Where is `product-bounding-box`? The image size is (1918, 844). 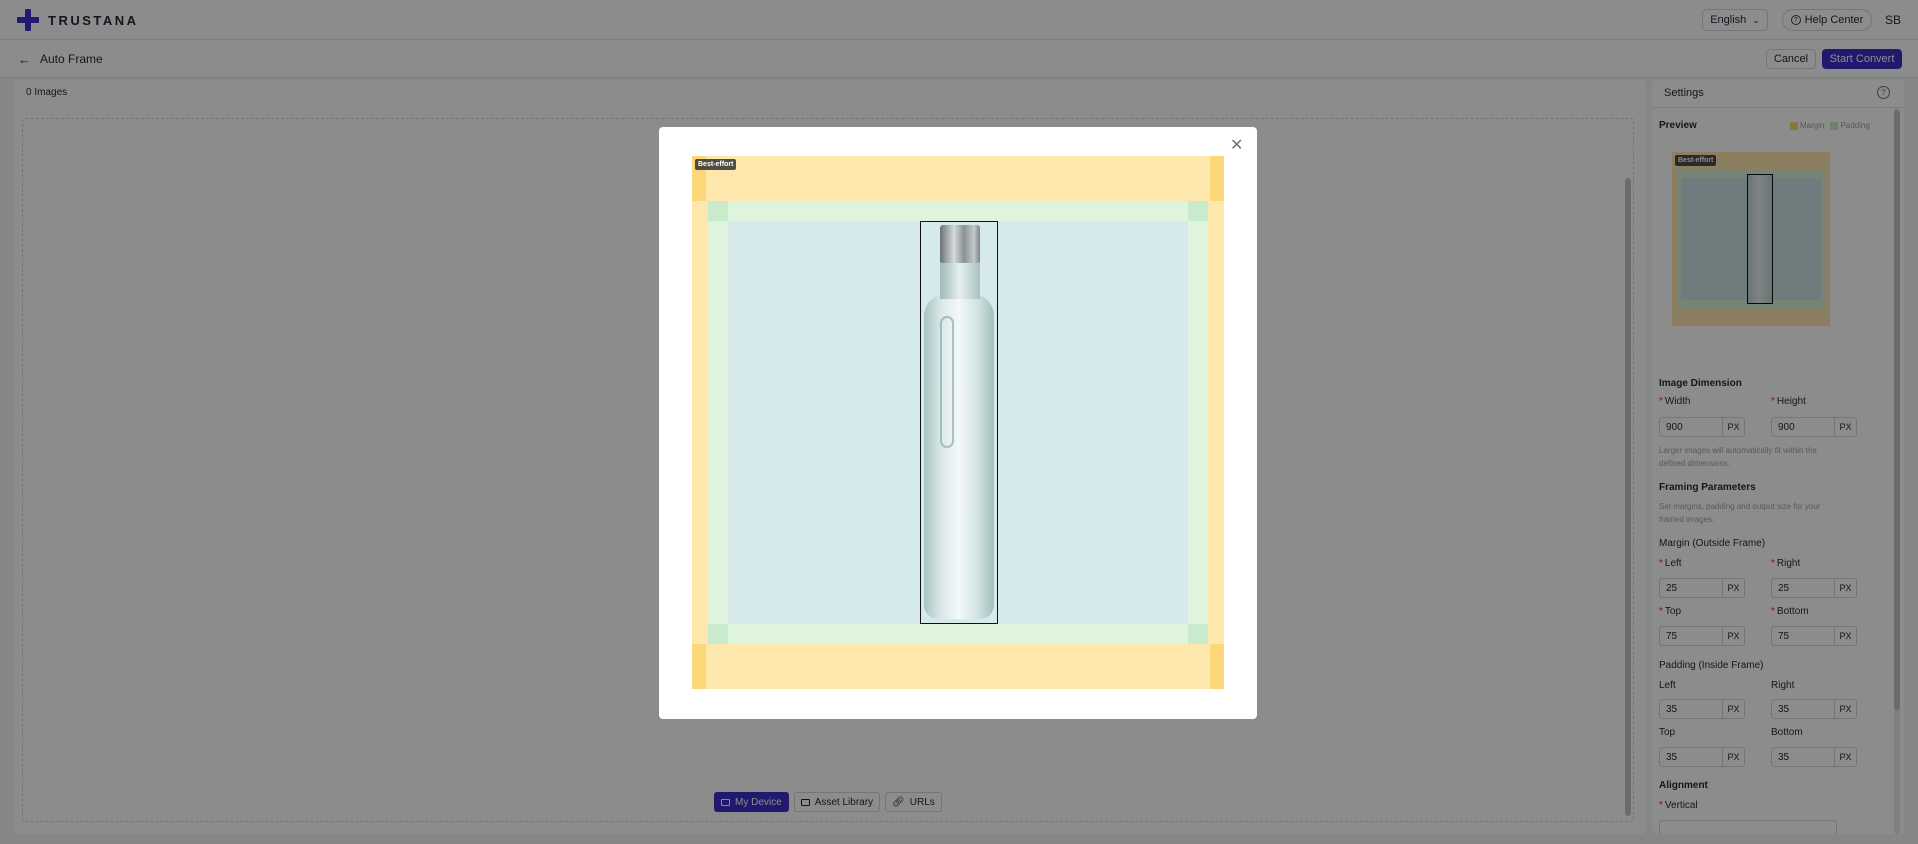 product-bounding-box is located at coordinates (959, 422).